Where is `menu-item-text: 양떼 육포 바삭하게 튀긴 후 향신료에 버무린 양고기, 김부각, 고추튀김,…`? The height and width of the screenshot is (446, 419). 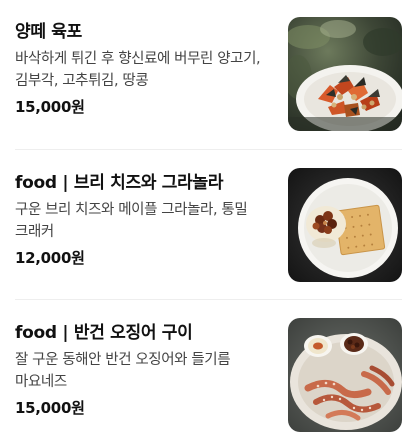
menu-item-text: 양떼 육포 바삭하게 튀긴 후 향신료에 버무린 양고기, 김부각, 고추튀김,… is located at coordinates (142, 69).